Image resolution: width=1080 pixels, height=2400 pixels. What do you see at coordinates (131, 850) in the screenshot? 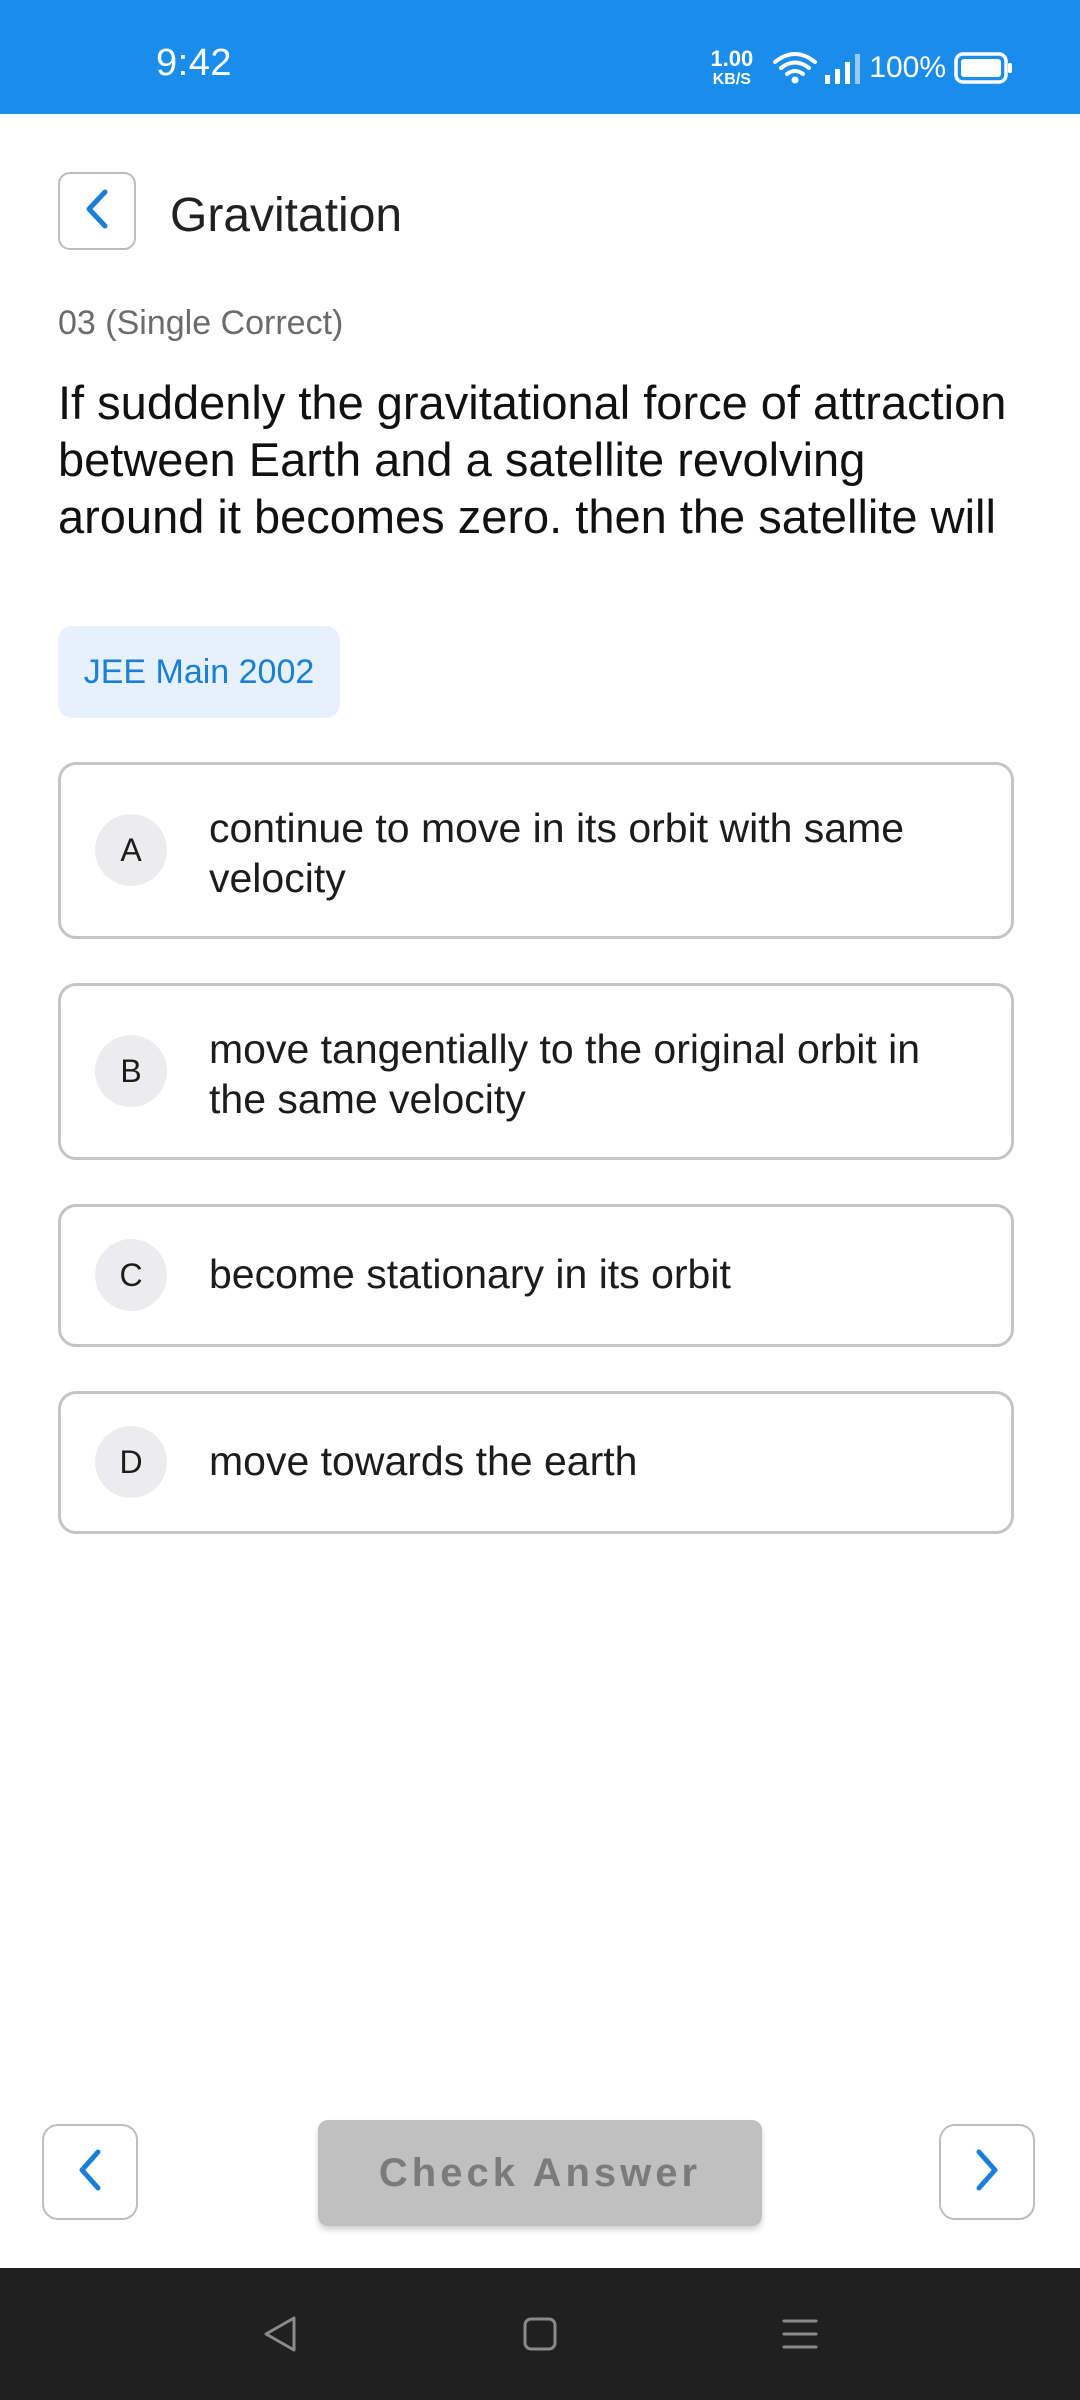
I see `option-letter: A` at bounding box center [131, 850].